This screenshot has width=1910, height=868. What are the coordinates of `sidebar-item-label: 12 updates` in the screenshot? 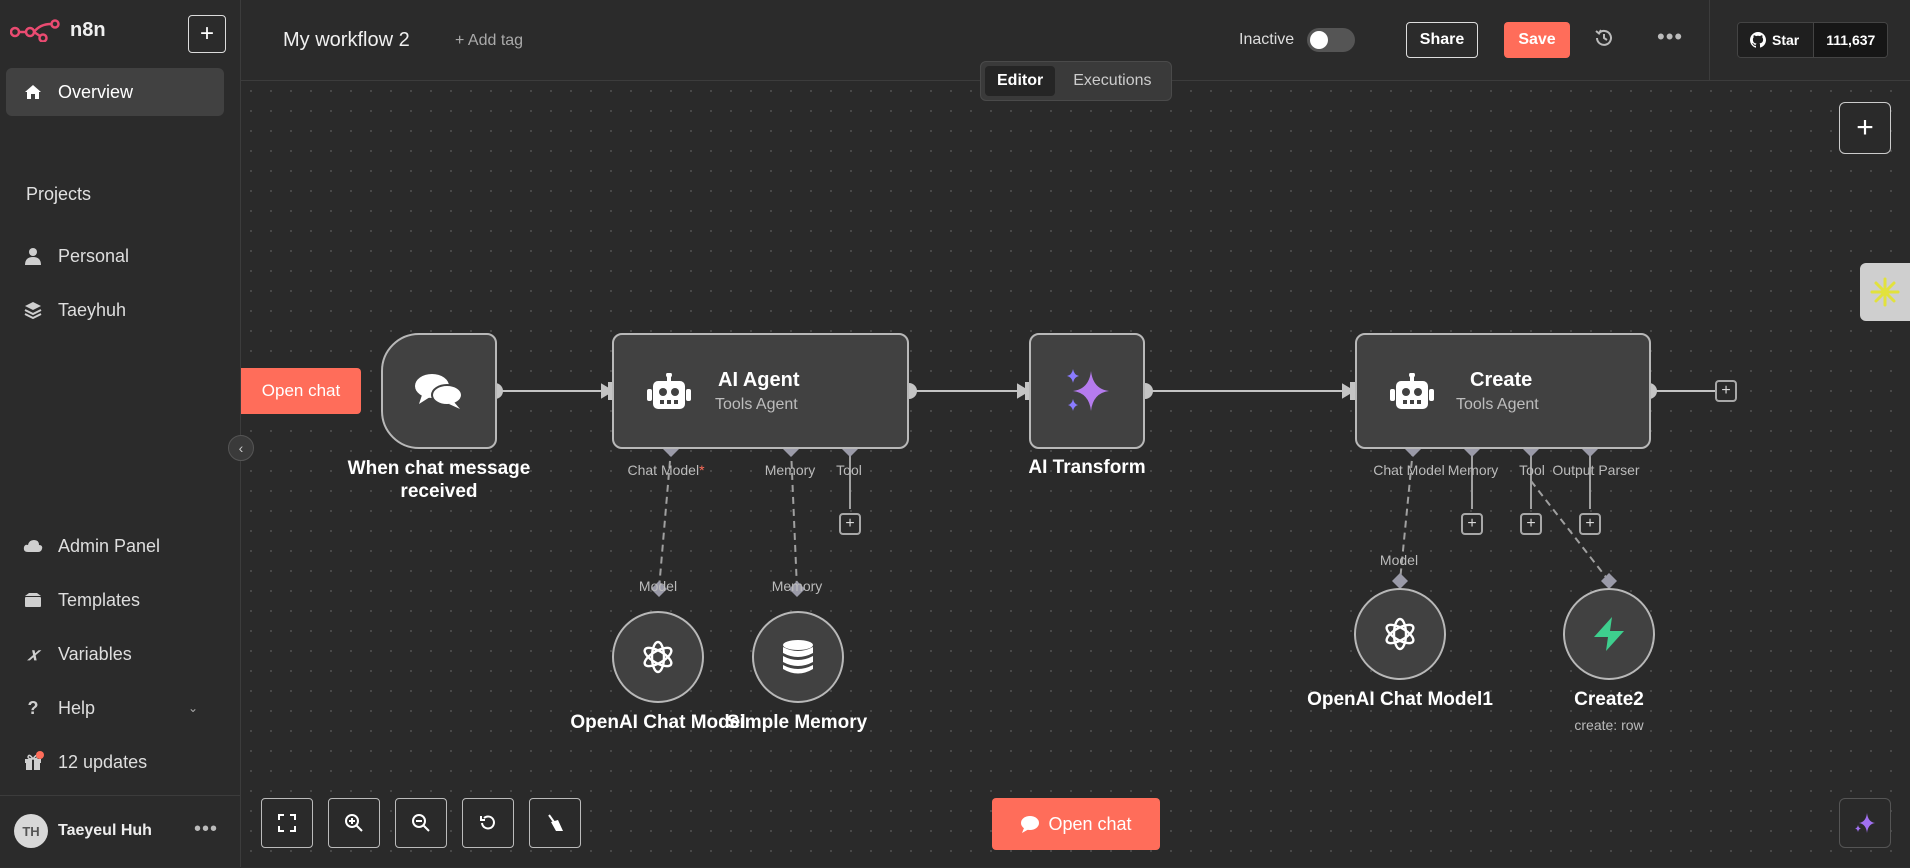 It's located at (103, 761).